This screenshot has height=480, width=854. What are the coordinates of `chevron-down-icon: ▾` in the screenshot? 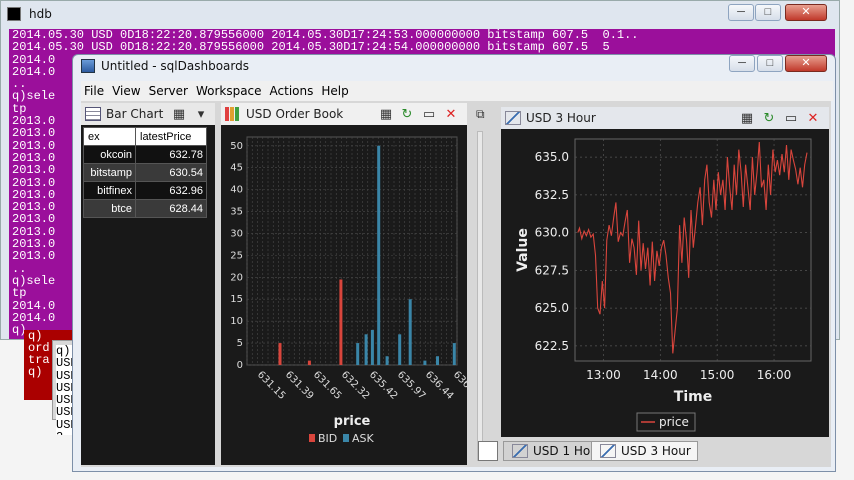 It's located at (201, 114).